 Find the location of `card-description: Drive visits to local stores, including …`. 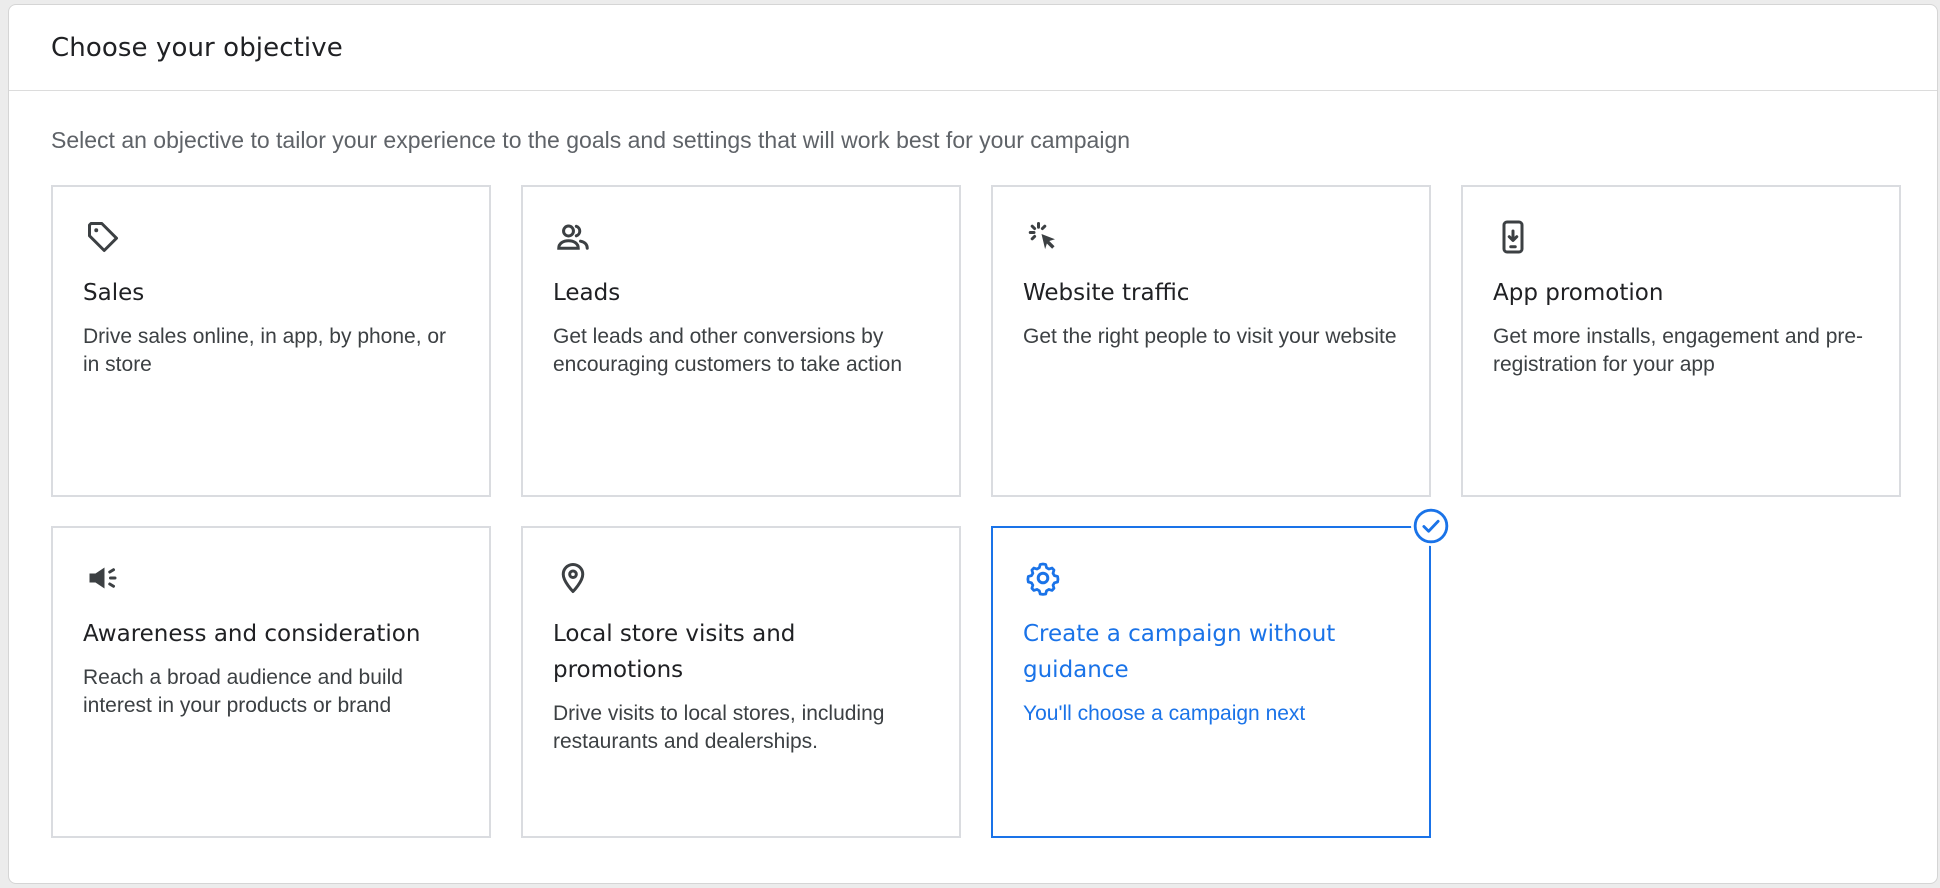

card-description: Drive visits to local stores, including … is located at coordinates (719, 727).